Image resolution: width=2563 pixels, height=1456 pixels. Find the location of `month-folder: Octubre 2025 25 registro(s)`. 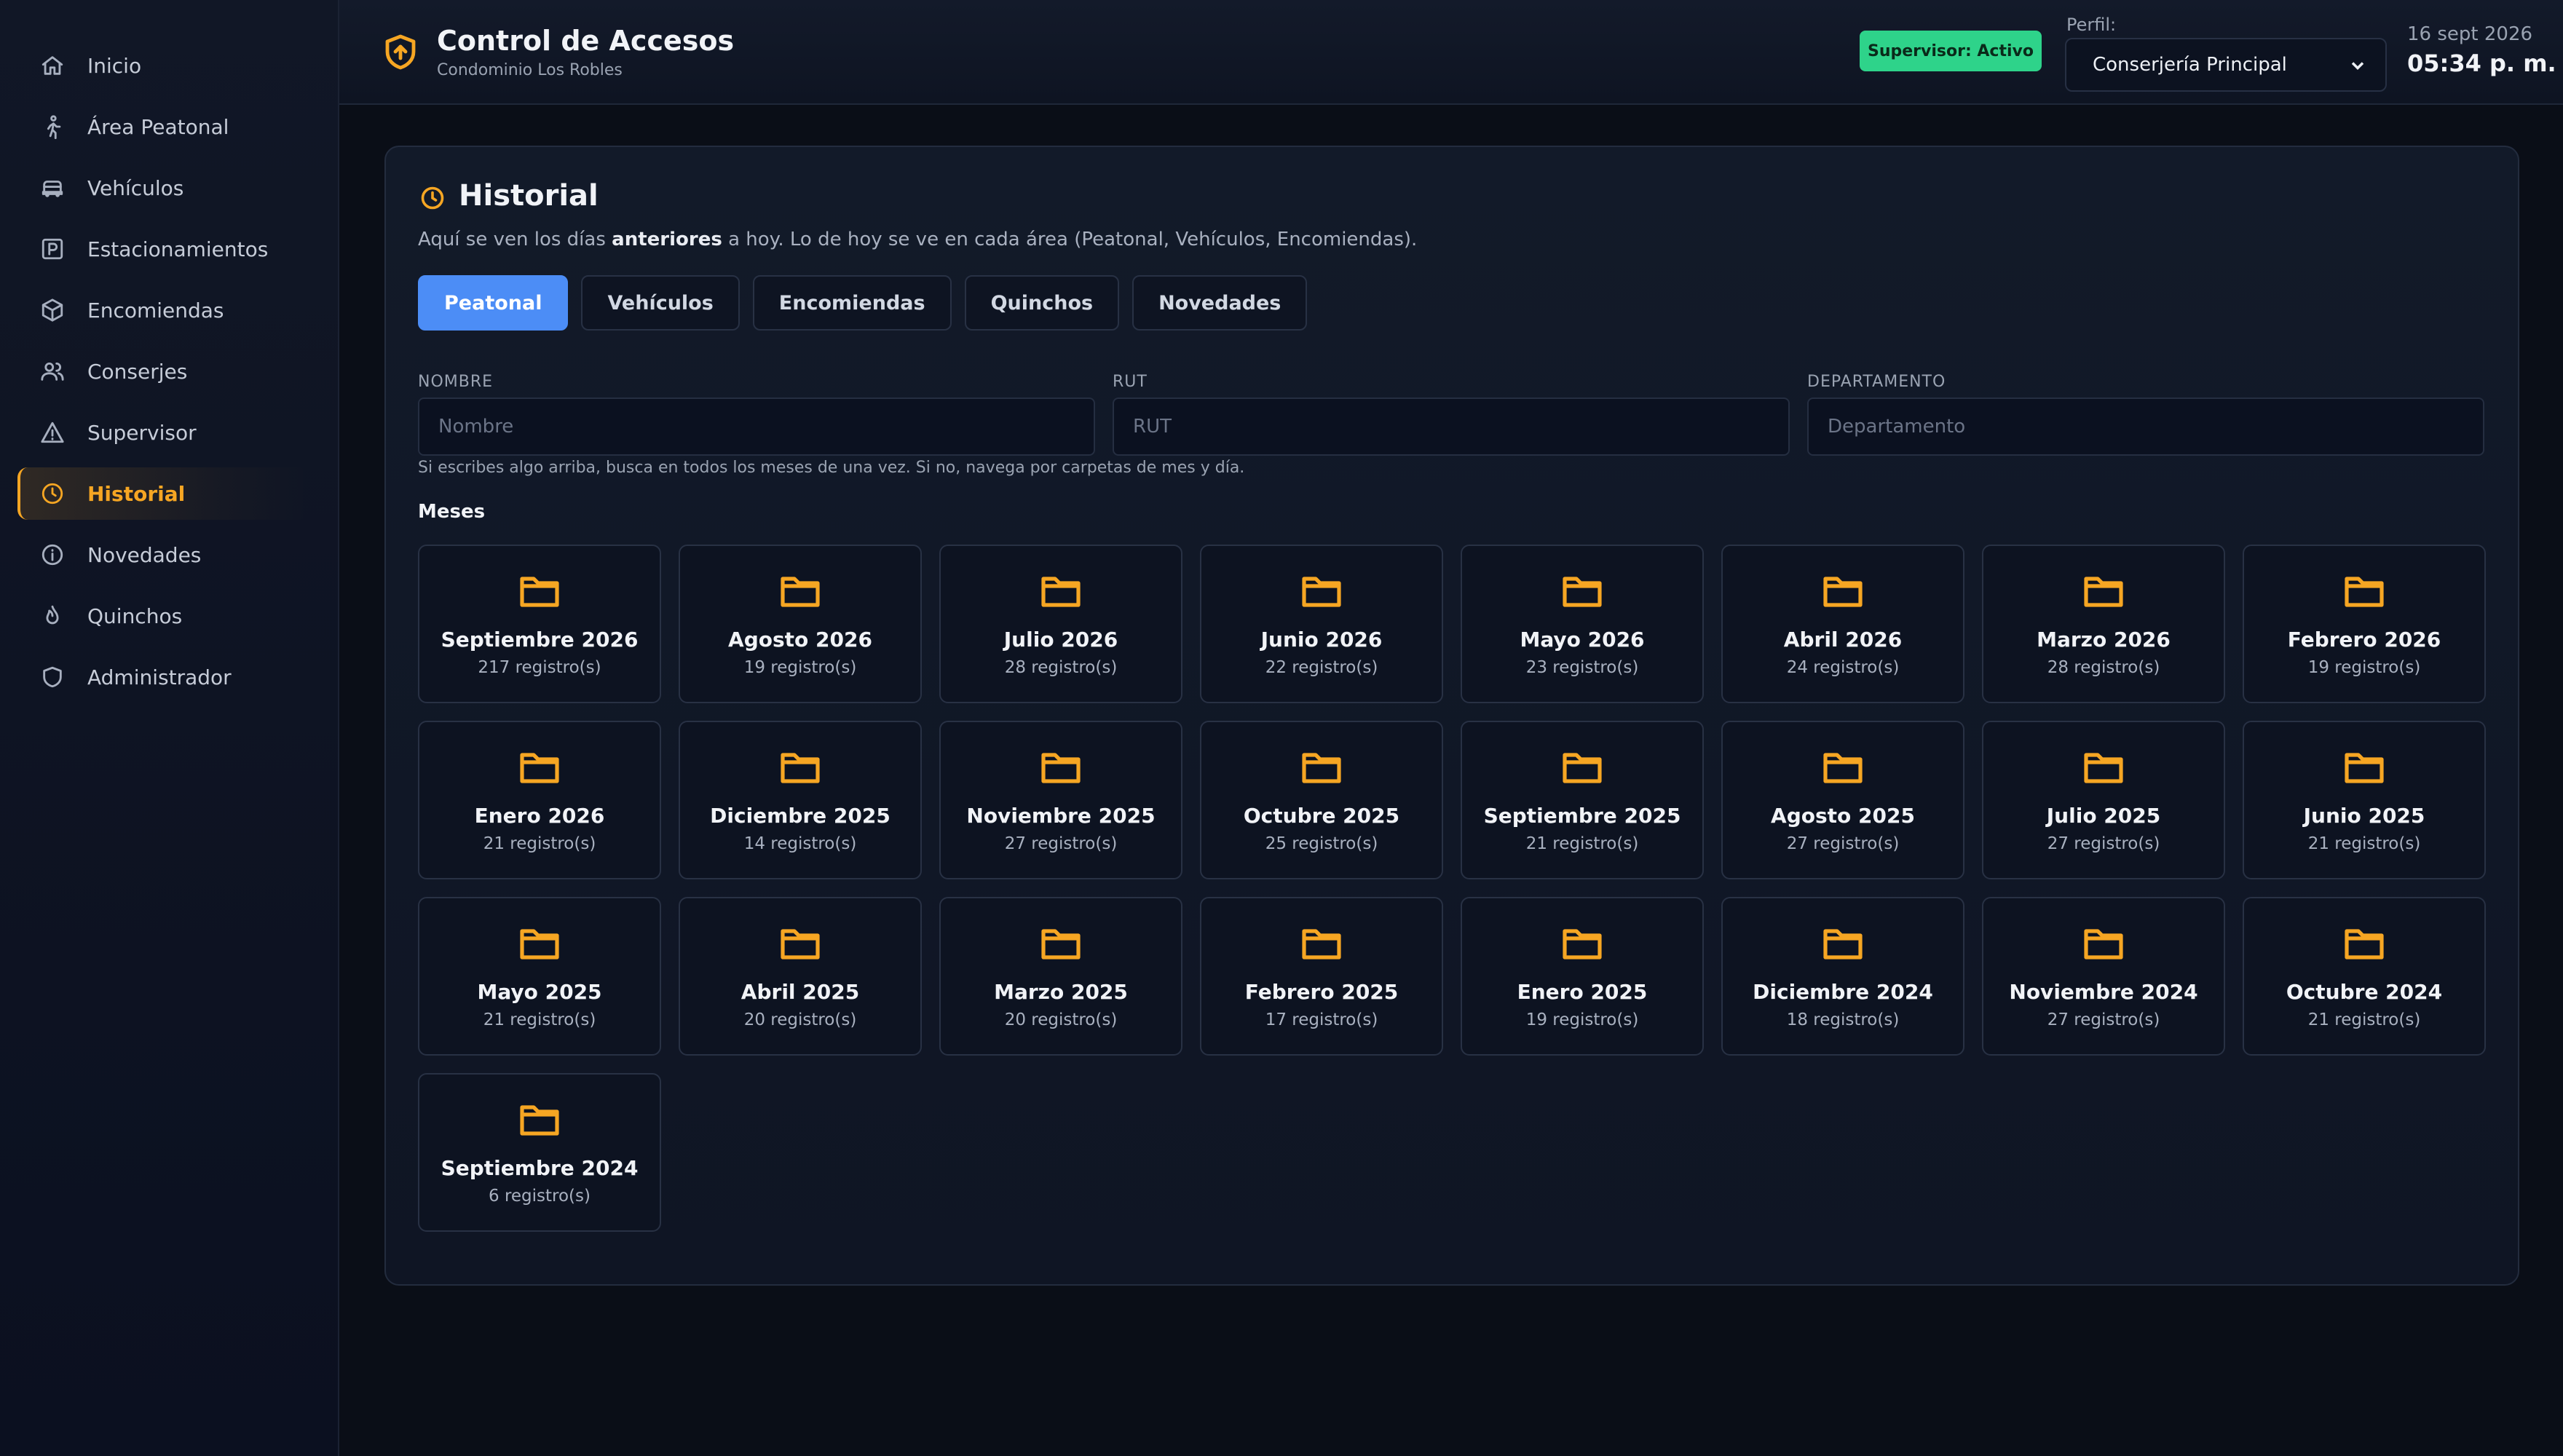

month-folder: Octubre 2025 25 registro(s) is located at coordinates (1321, 800).